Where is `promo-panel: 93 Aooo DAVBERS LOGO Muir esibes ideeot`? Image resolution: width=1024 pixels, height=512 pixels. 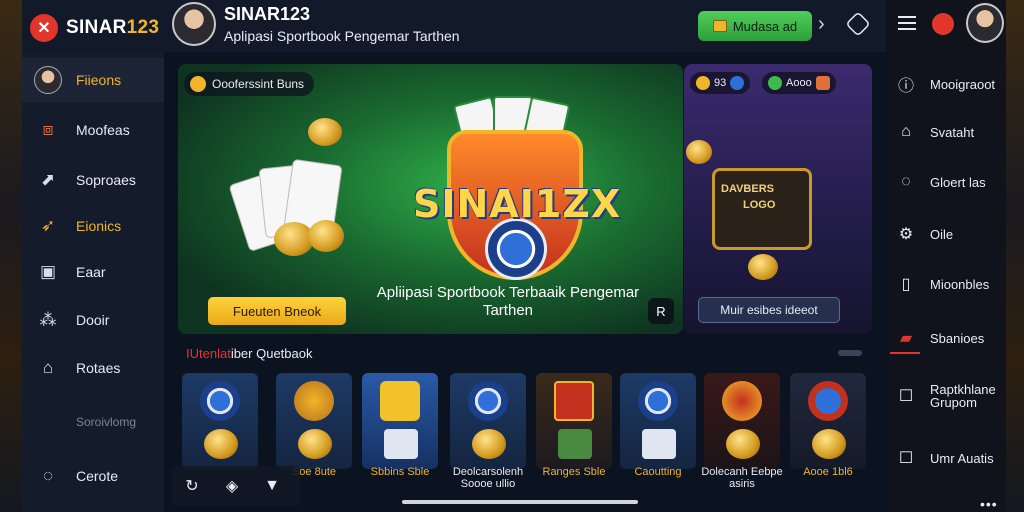 promo-panel: 93 Aooo DAVBERS LOGO Muir esibes ideeot is located at coordinates (778, 199).